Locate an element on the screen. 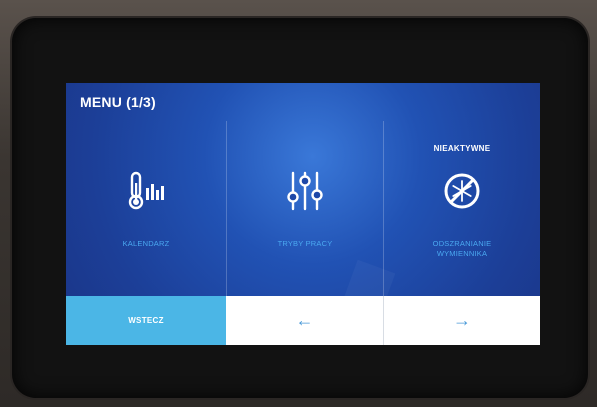 The width and height of the screenshot is (597, 407). tile-label: TRYBY PRACY is located at coordinates (305, 243).